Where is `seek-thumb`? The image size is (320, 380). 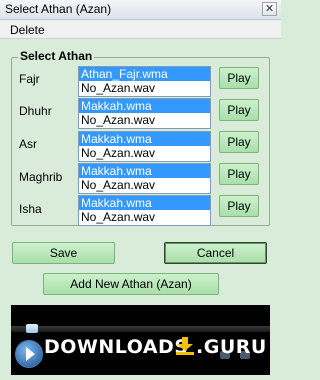 seek-thumb is located at coordinates (32, 328).